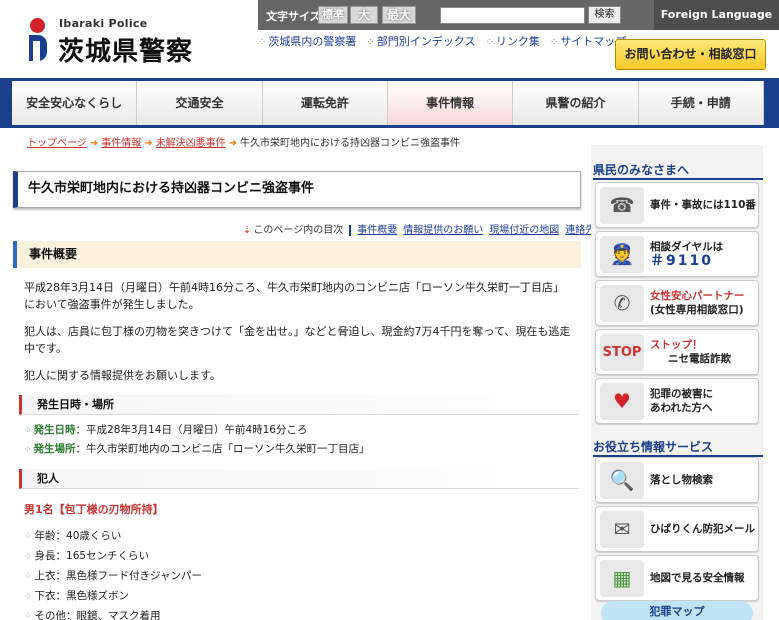  What do you see at coordinates (191, 430) in the screenshot?
I see `date-value: ：平成28年3月14日（月曜日）午前4時16分ころ` at bounding box center [191, 430].